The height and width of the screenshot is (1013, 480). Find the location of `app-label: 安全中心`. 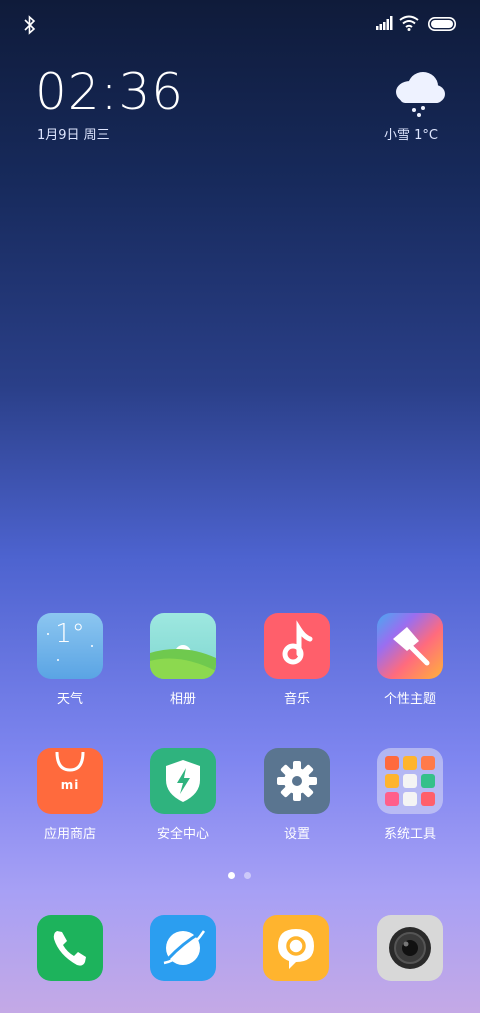

app-label: 安全中心 is located at coordinates (182, 834).